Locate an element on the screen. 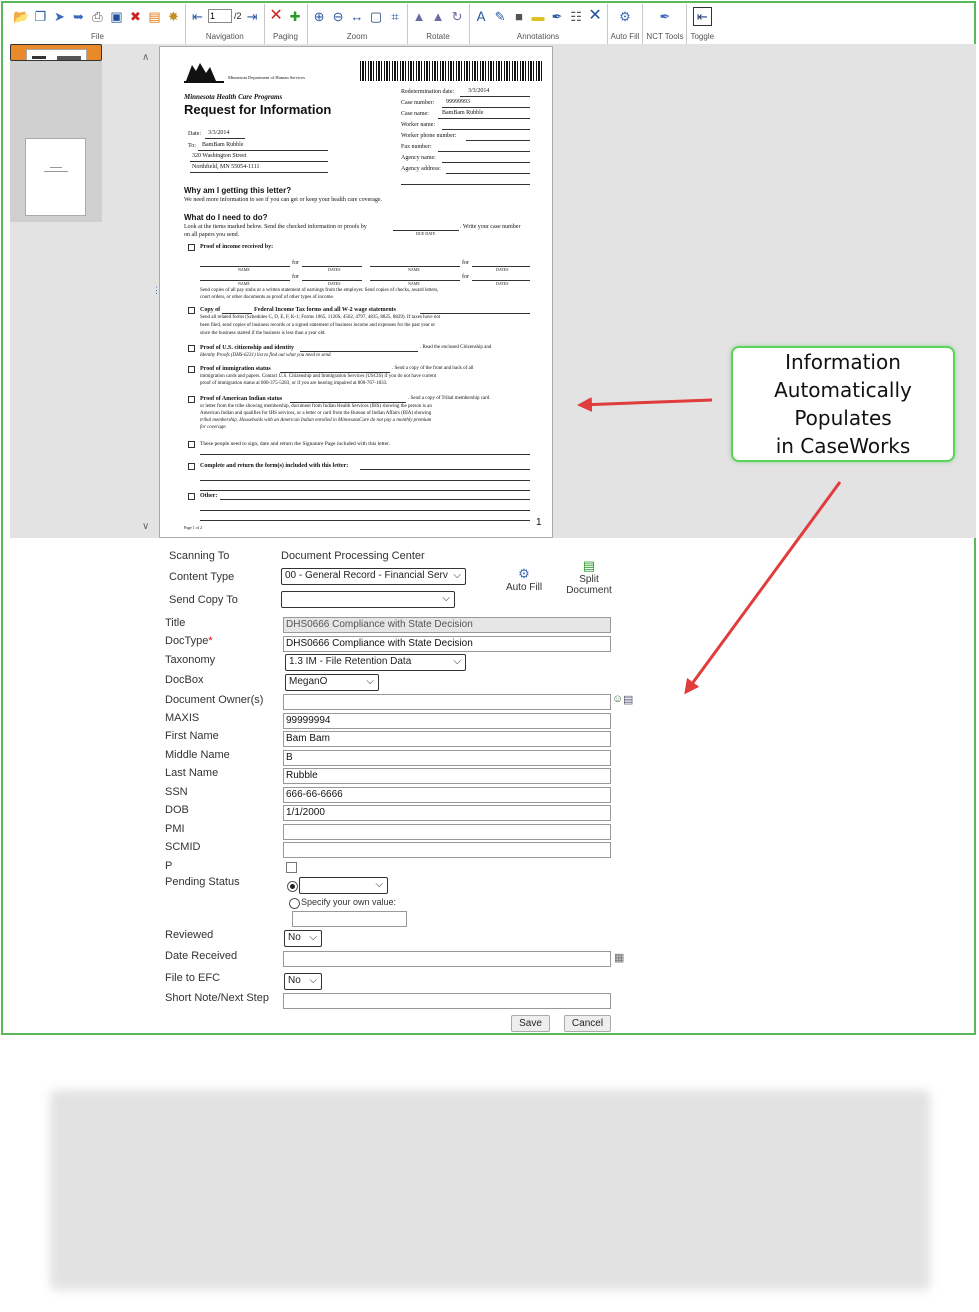 Image resolution: width=979 pixels, height=1312 pixels. file-to-efc-label: File to EFC is located at coordinates (193, 978).